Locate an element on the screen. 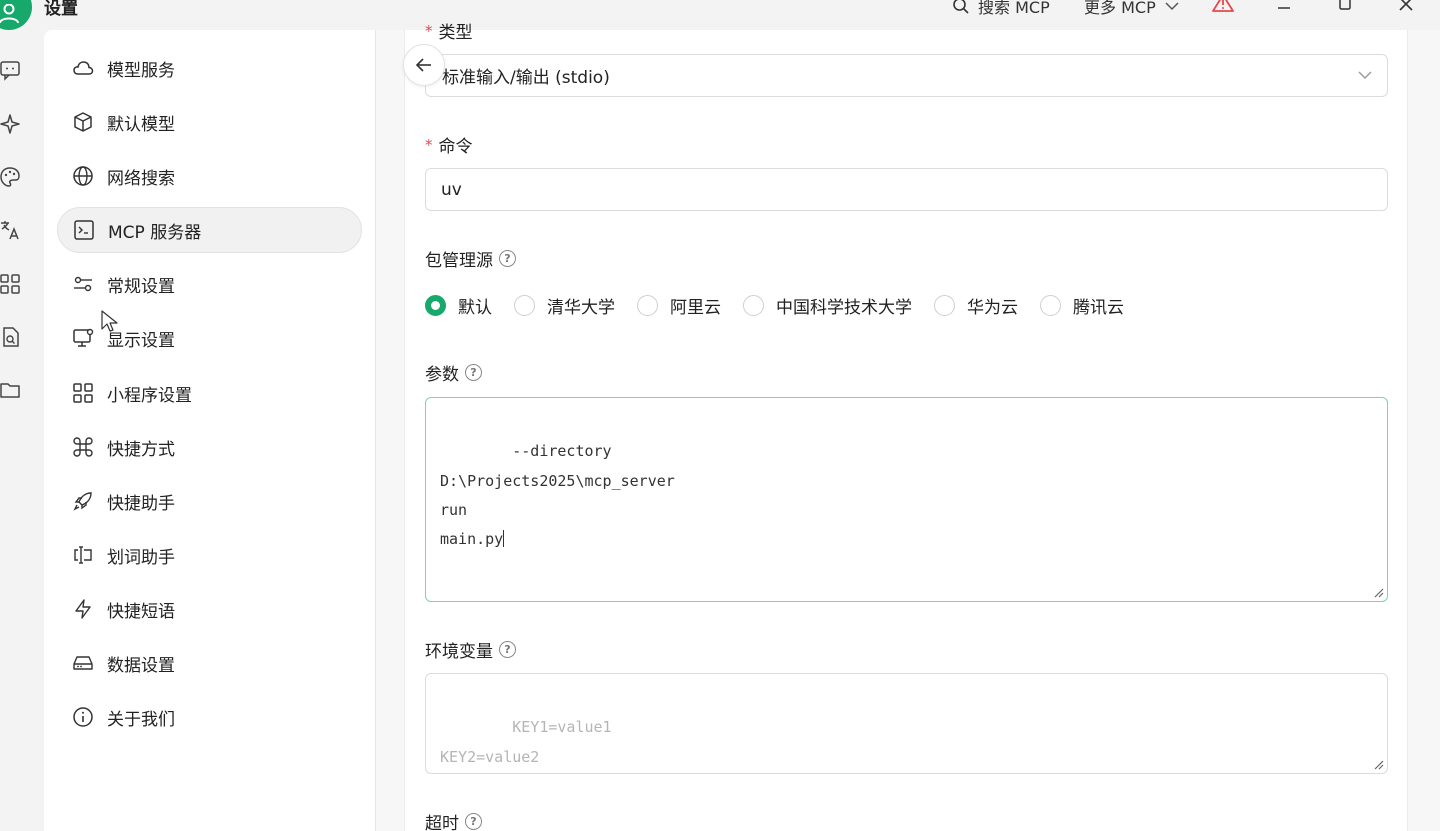 The width and height of the screenshot is (1440, 831). cloud-icon is located at coordinates (83, 68).